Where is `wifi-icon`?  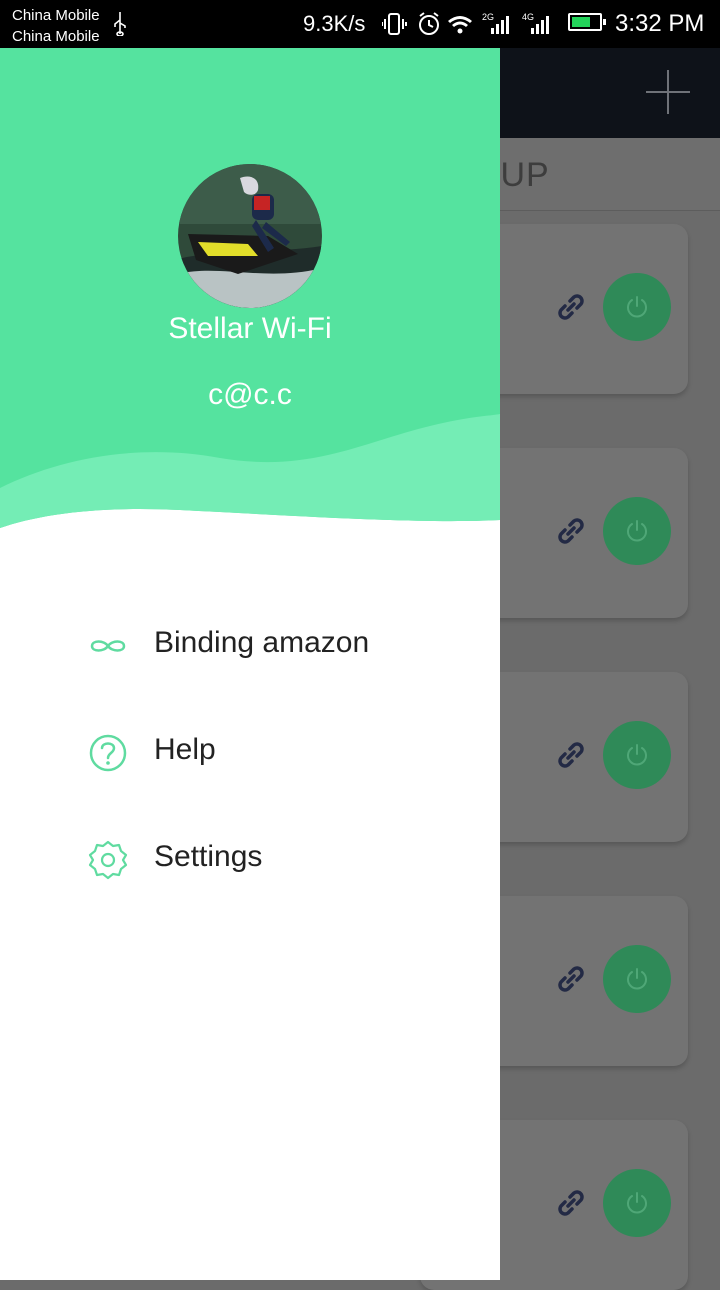
wifi-icon is located at coordinates (460, 25).